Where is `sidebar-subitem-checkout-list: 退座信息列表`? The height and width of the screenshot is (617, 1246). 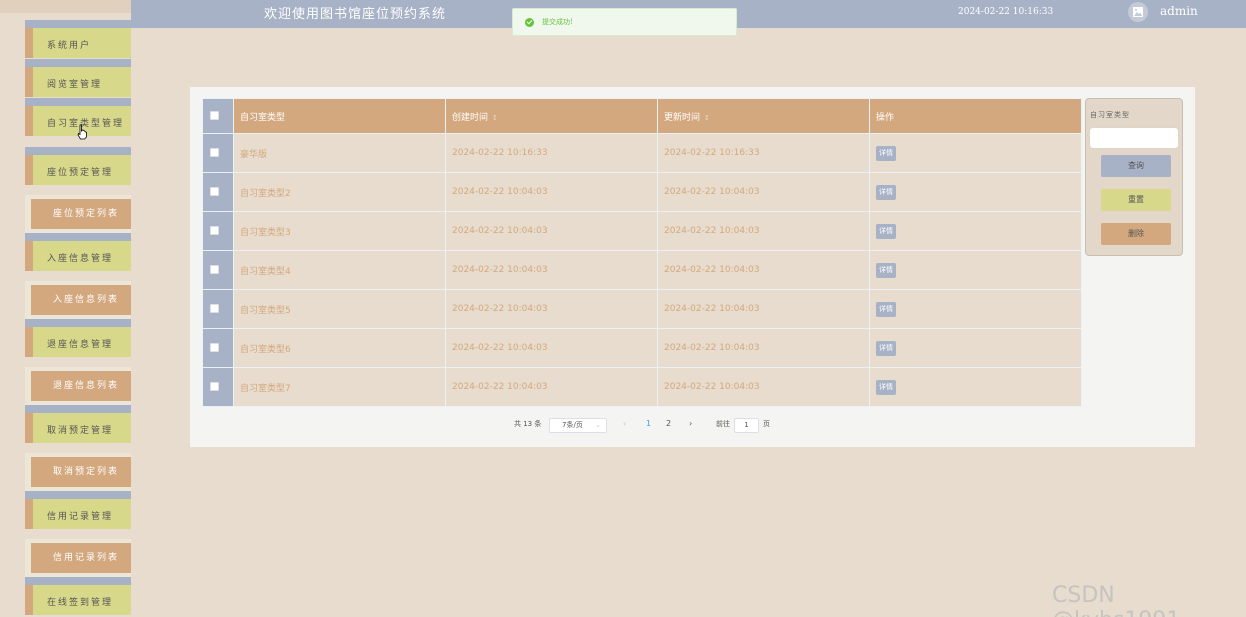
sidebar-subitem-checkout-list: 退座信息列表 is located at coordinates (78, 386).